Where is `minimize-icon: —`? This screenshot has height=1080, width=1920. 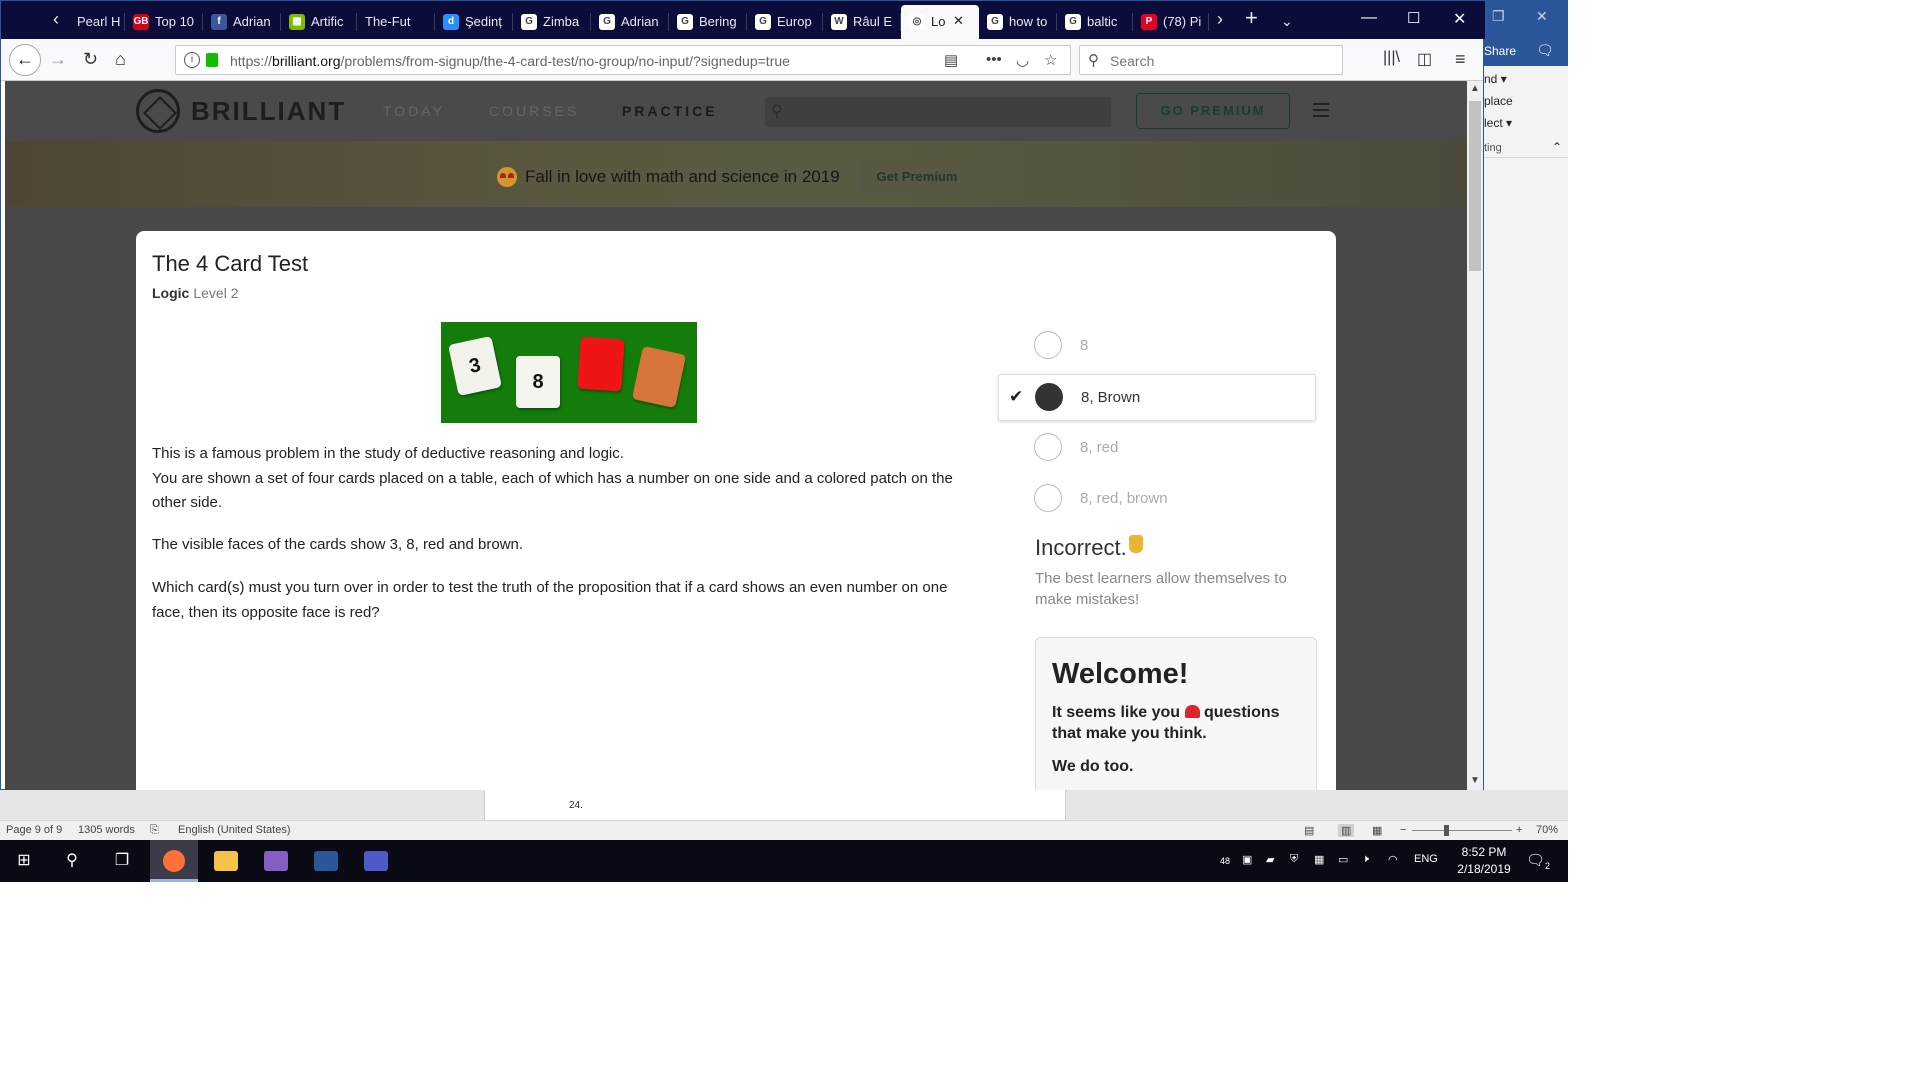 minimize-icon: — is located at coordinates (1369, 18).